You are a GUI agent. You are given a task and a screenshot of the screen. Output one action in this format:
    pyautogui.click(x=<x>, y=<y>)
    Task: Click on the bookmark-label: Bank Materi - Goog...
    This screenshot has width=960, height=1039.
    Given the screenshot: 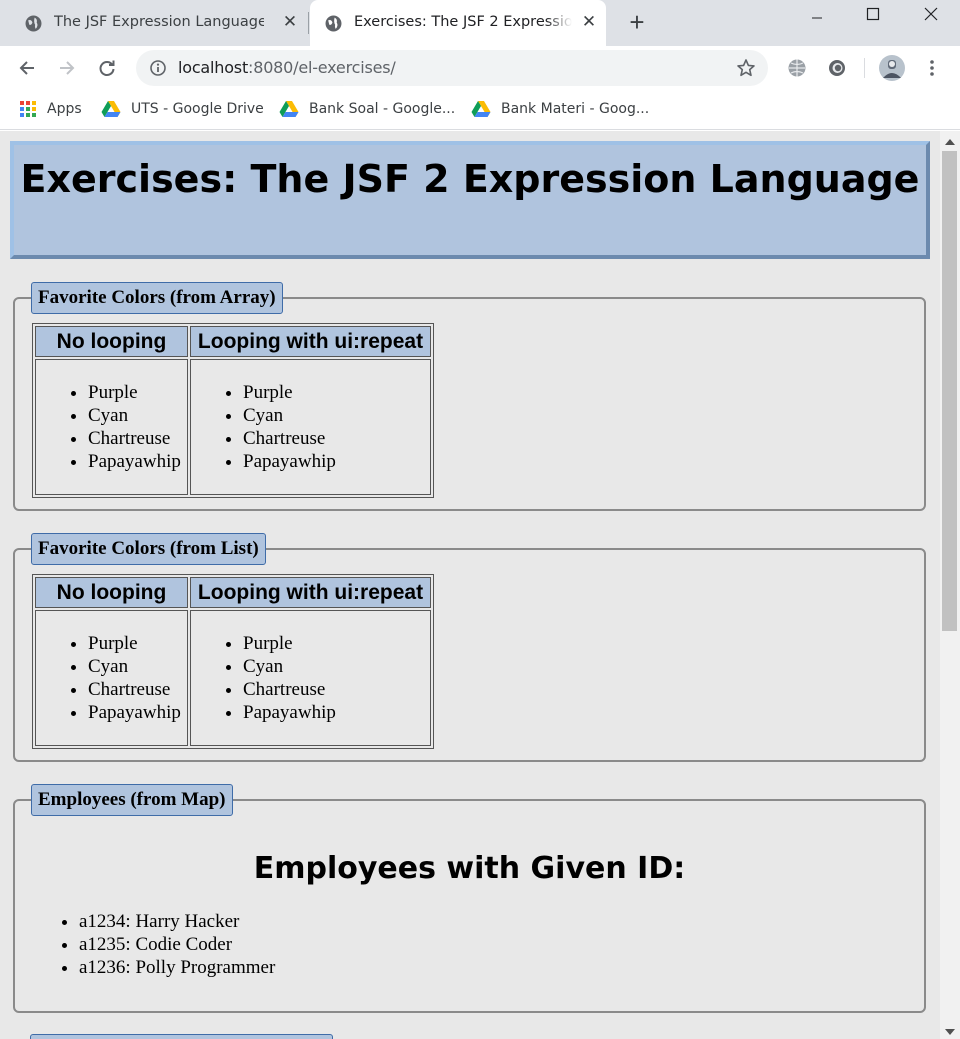 What is the action you would take?
    pyautogui.click(x=575, y=109)
    